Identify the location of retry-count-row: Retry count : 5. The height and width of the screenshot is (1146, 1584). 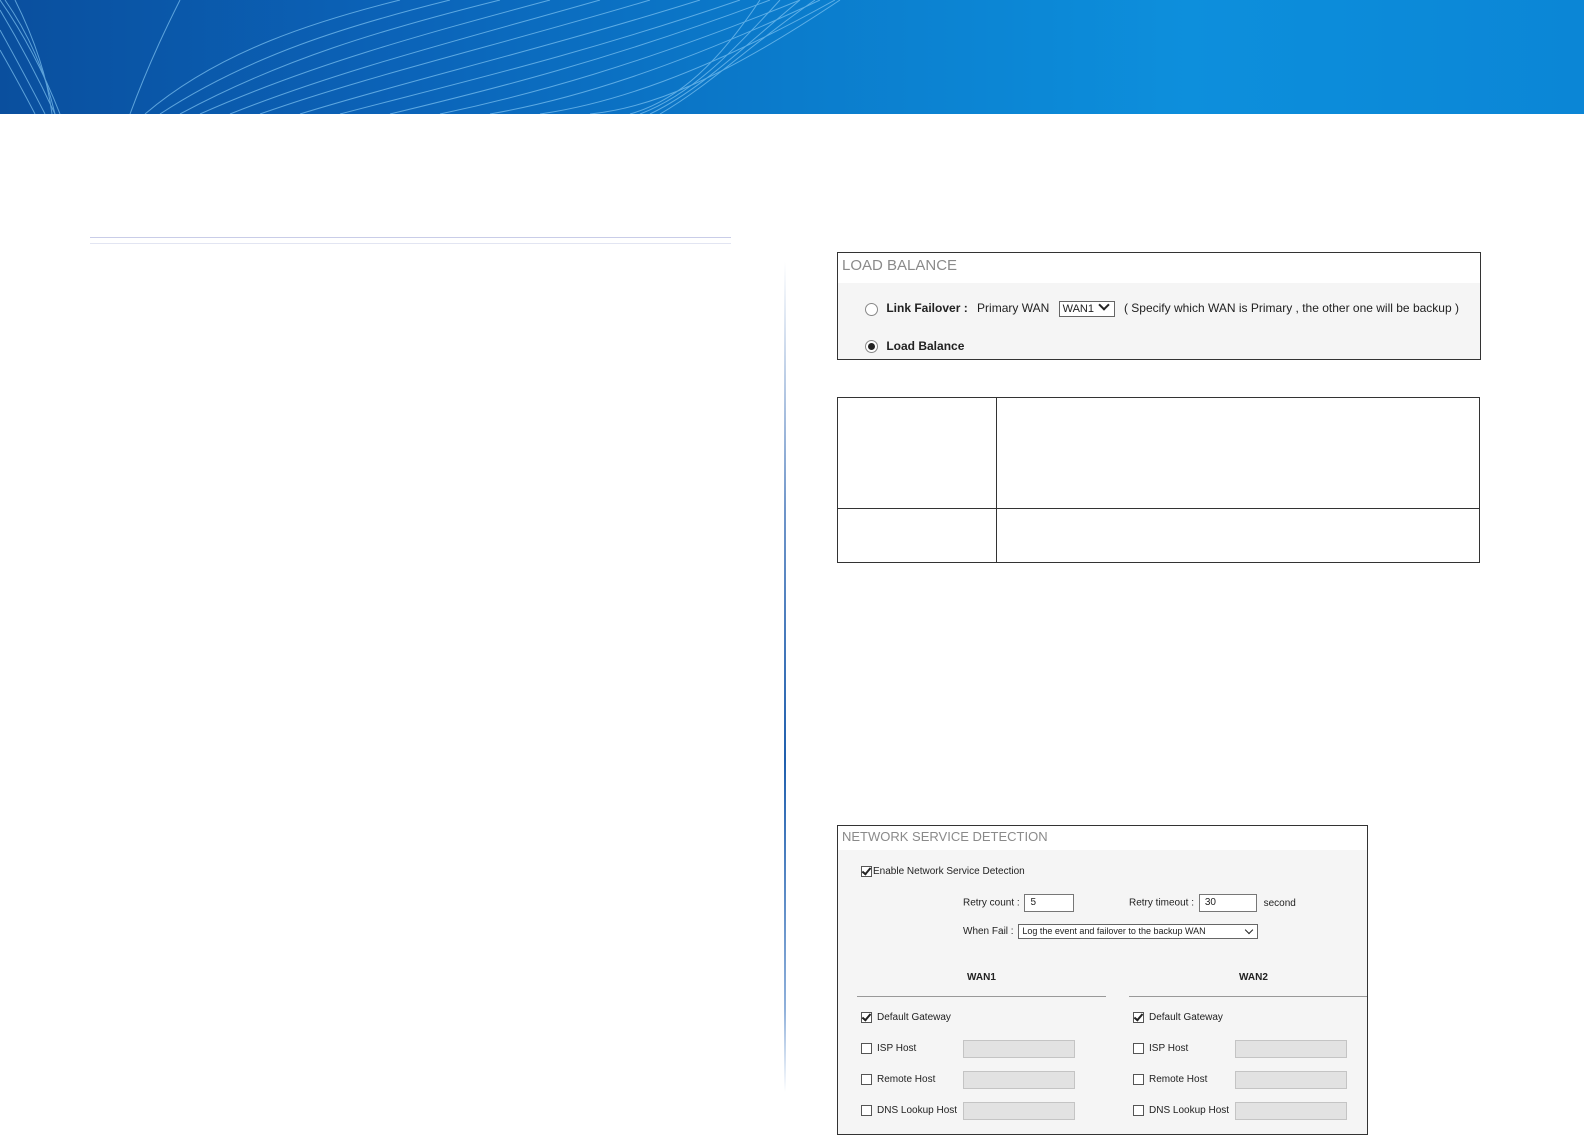
(1019, 903).